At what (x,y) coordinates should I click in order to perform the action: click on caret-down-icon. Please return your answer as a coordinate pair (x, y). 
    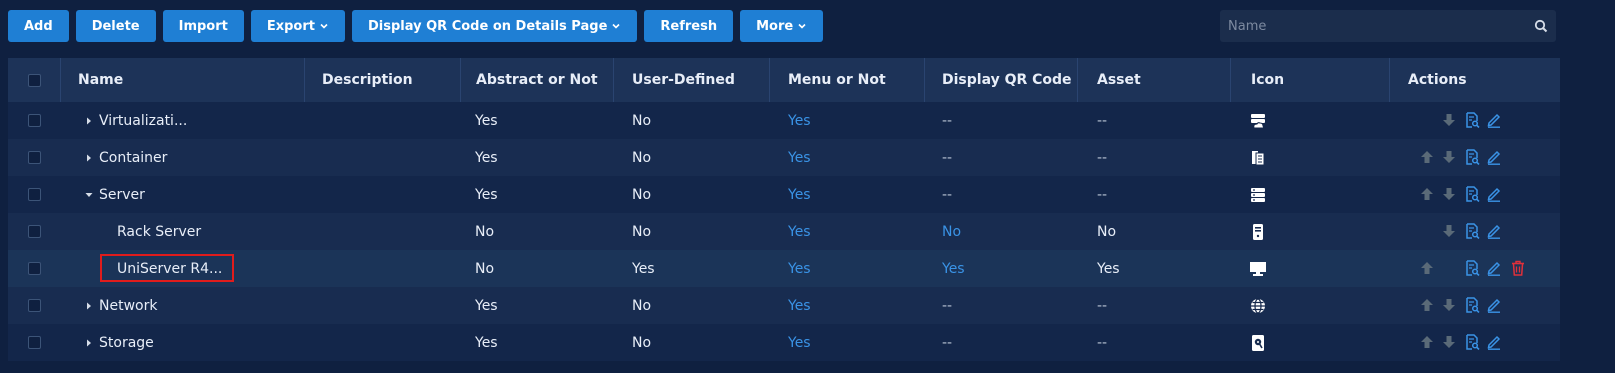
    Looking at the image, I should click on (89, 195).